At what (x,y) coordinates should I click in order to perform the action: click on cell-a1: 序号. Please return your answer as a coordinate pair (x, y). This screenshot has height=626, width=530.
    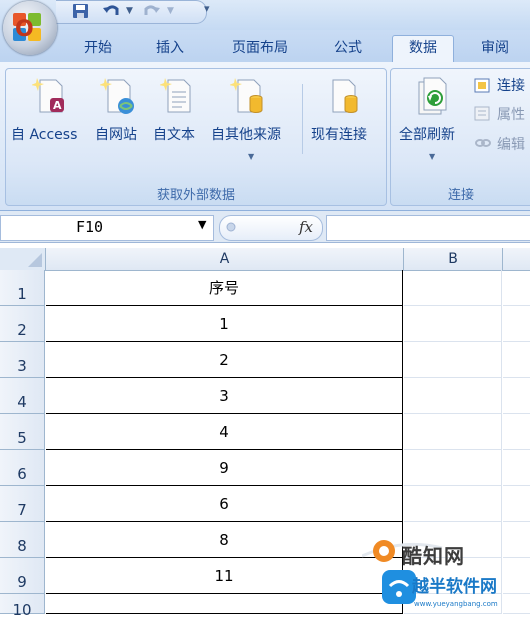
    Looking at the image, I should click on (224, 288).